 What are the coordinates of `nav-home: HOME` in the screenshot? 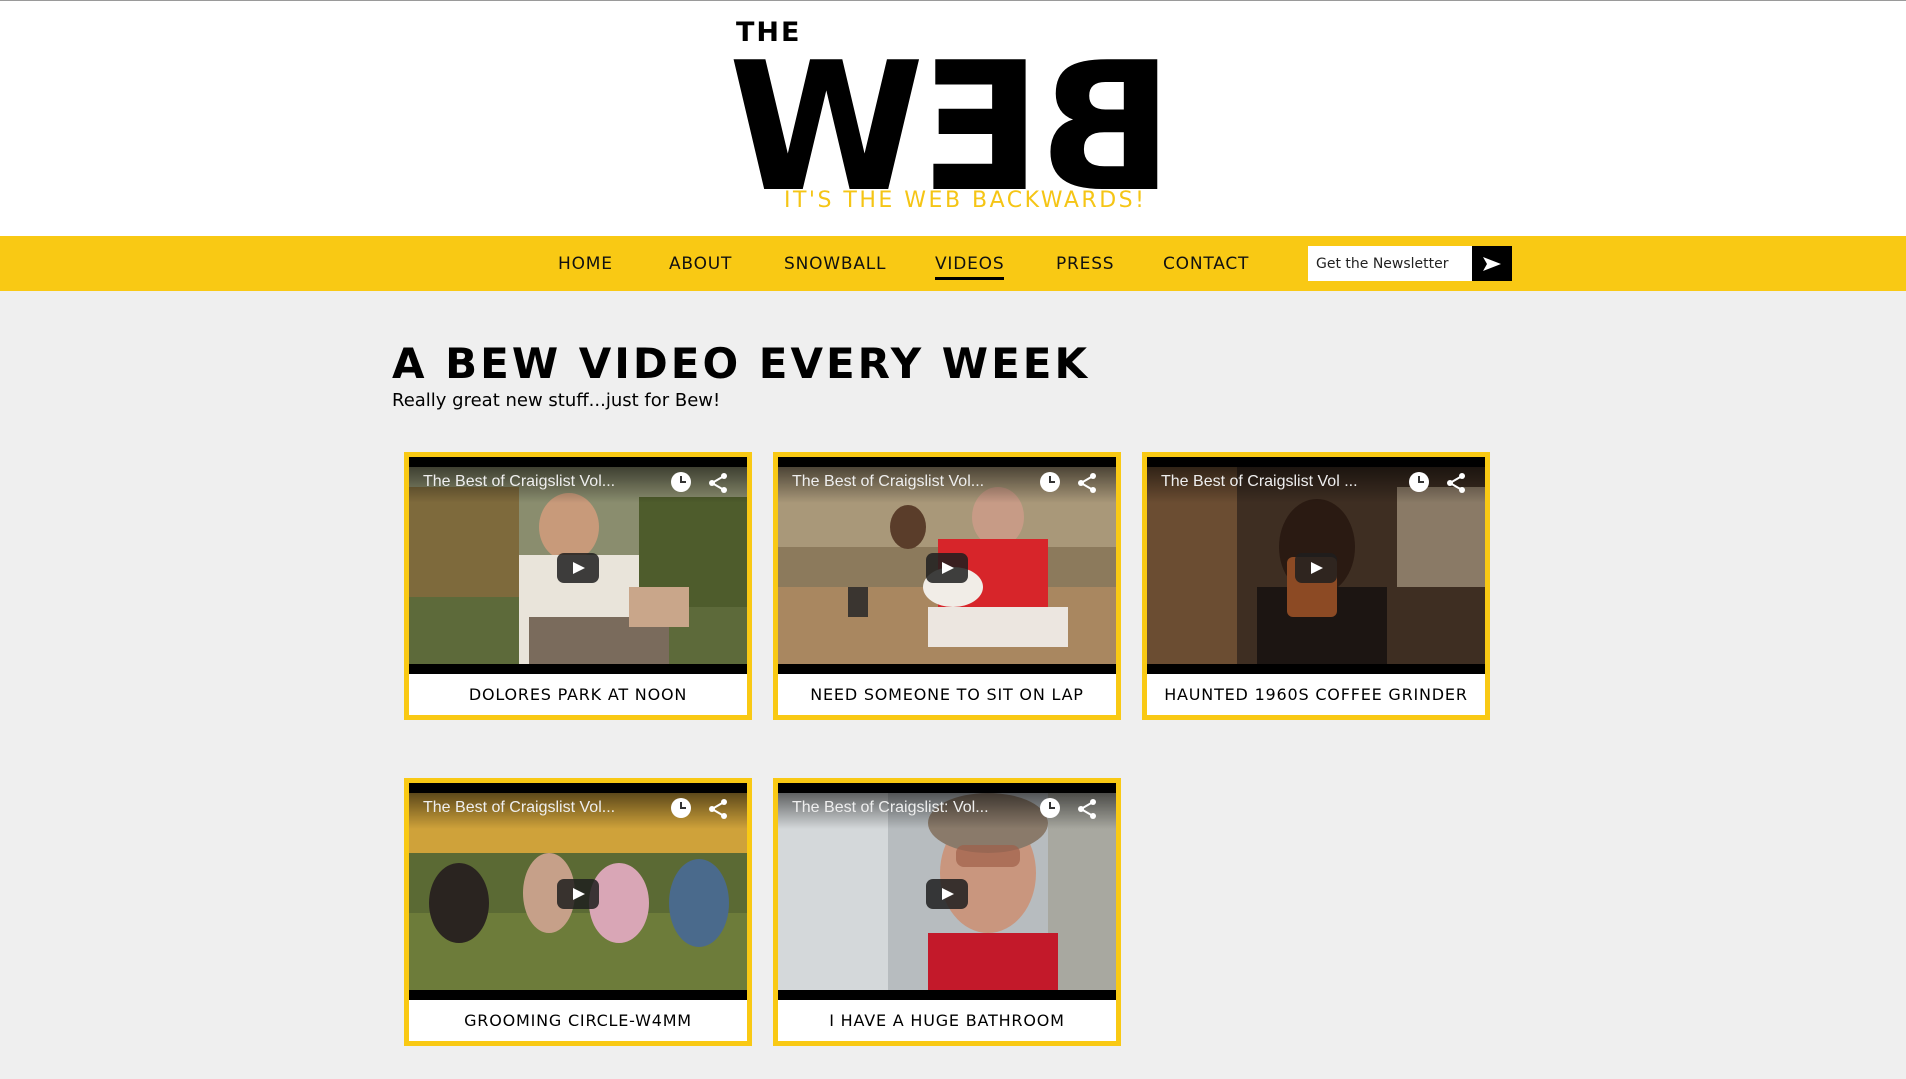 It's located at (585, 264).